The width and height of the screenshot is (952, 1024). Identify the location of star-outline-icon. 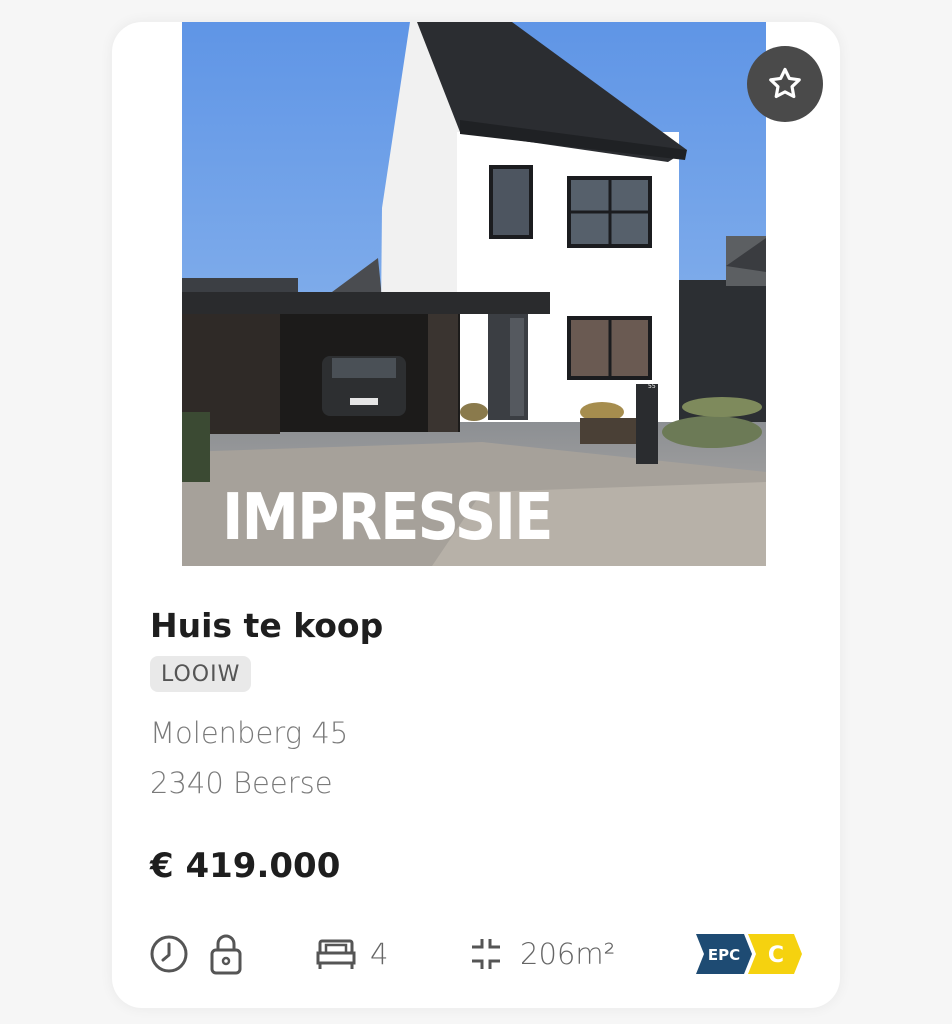
(785, 83).